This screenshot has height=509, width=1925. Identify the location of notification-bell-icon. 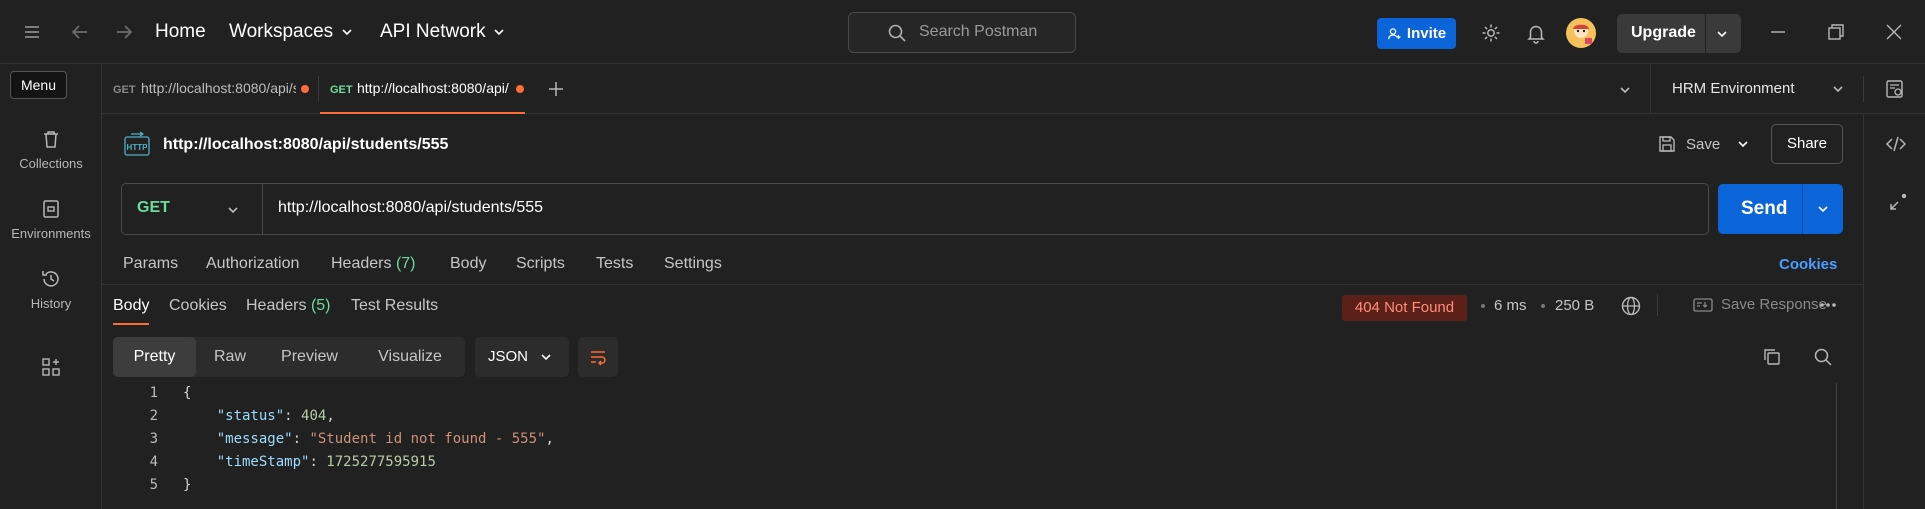
(1536, 33).